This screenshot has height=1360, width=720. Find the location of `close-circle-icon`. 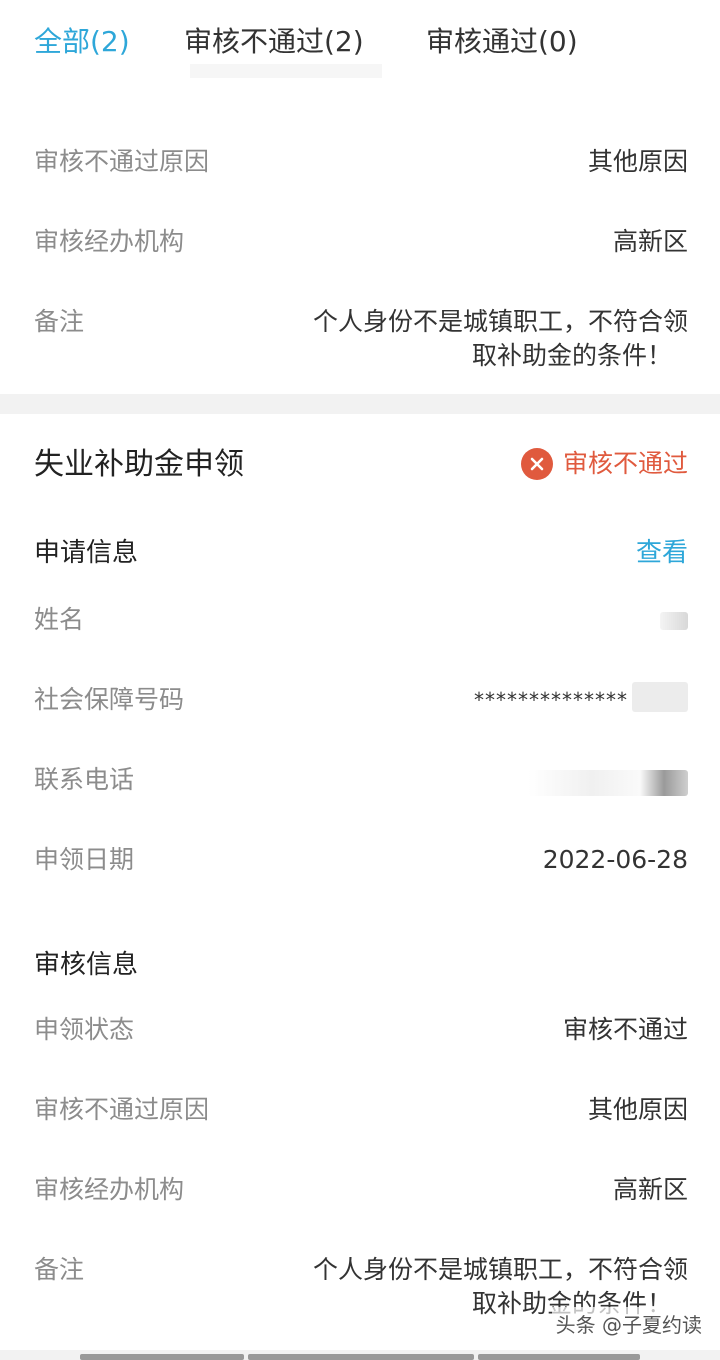

close-circle-icon is located at coordinates (536, 464).